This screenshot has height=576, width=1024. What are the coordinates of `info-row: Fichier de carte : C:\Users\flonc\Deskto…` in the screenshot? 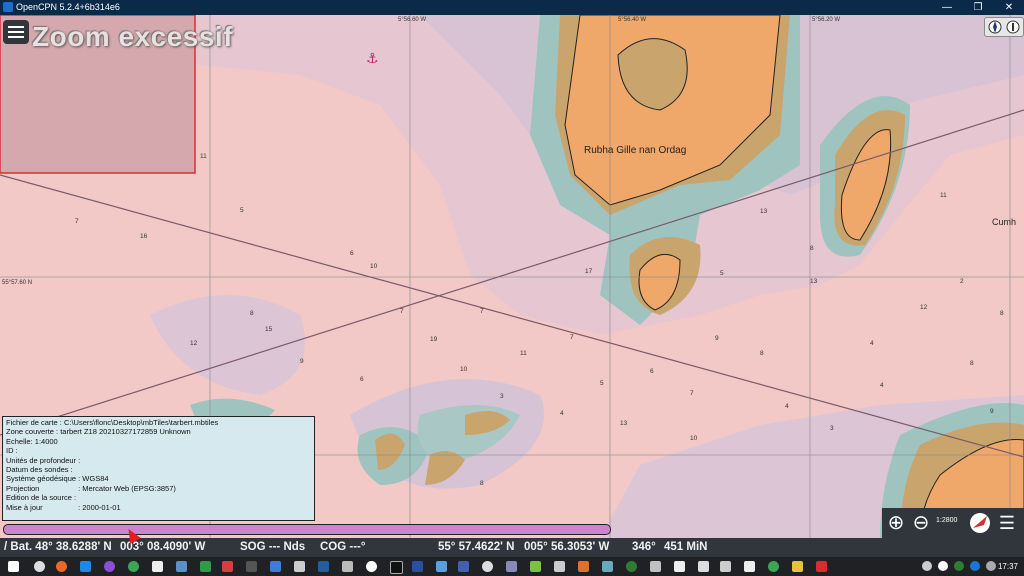 It's located at (158, 422).